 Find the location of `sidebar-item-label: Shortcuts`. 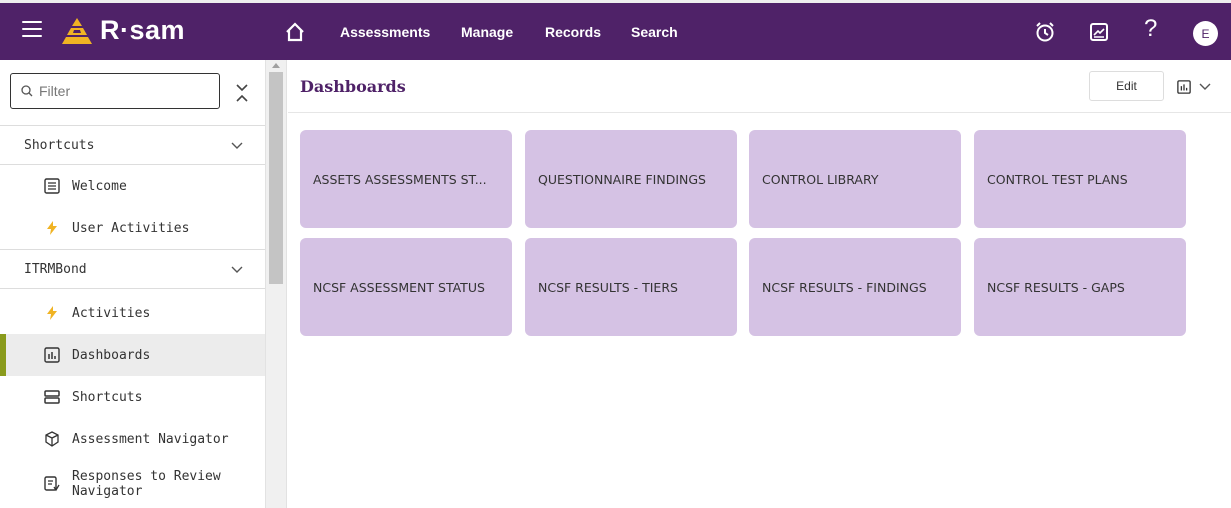

sidebar-item-label: Shortcuts is located at coordinates (107, 397).